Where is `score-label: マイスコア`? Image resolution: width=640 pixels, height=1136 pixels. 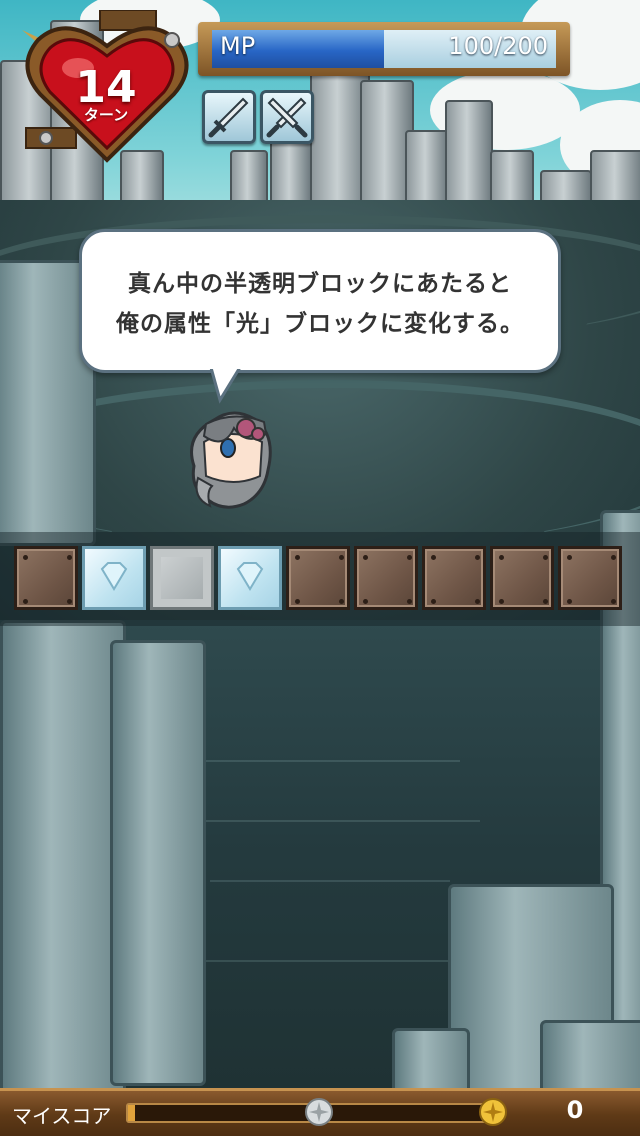 score-label: マイスコア is located at coordinates (62, 1116).